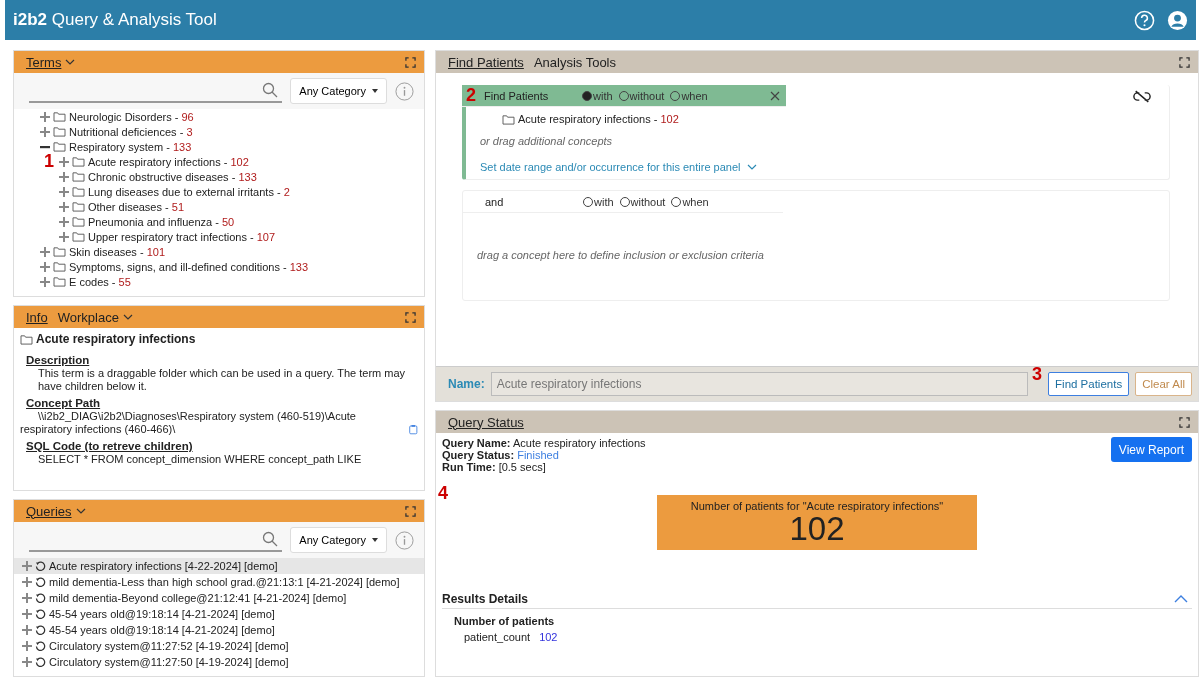  I want to click on query-item: Circulatory system@11:27:52 [4-19-2024] [demo], so click(219, 646).